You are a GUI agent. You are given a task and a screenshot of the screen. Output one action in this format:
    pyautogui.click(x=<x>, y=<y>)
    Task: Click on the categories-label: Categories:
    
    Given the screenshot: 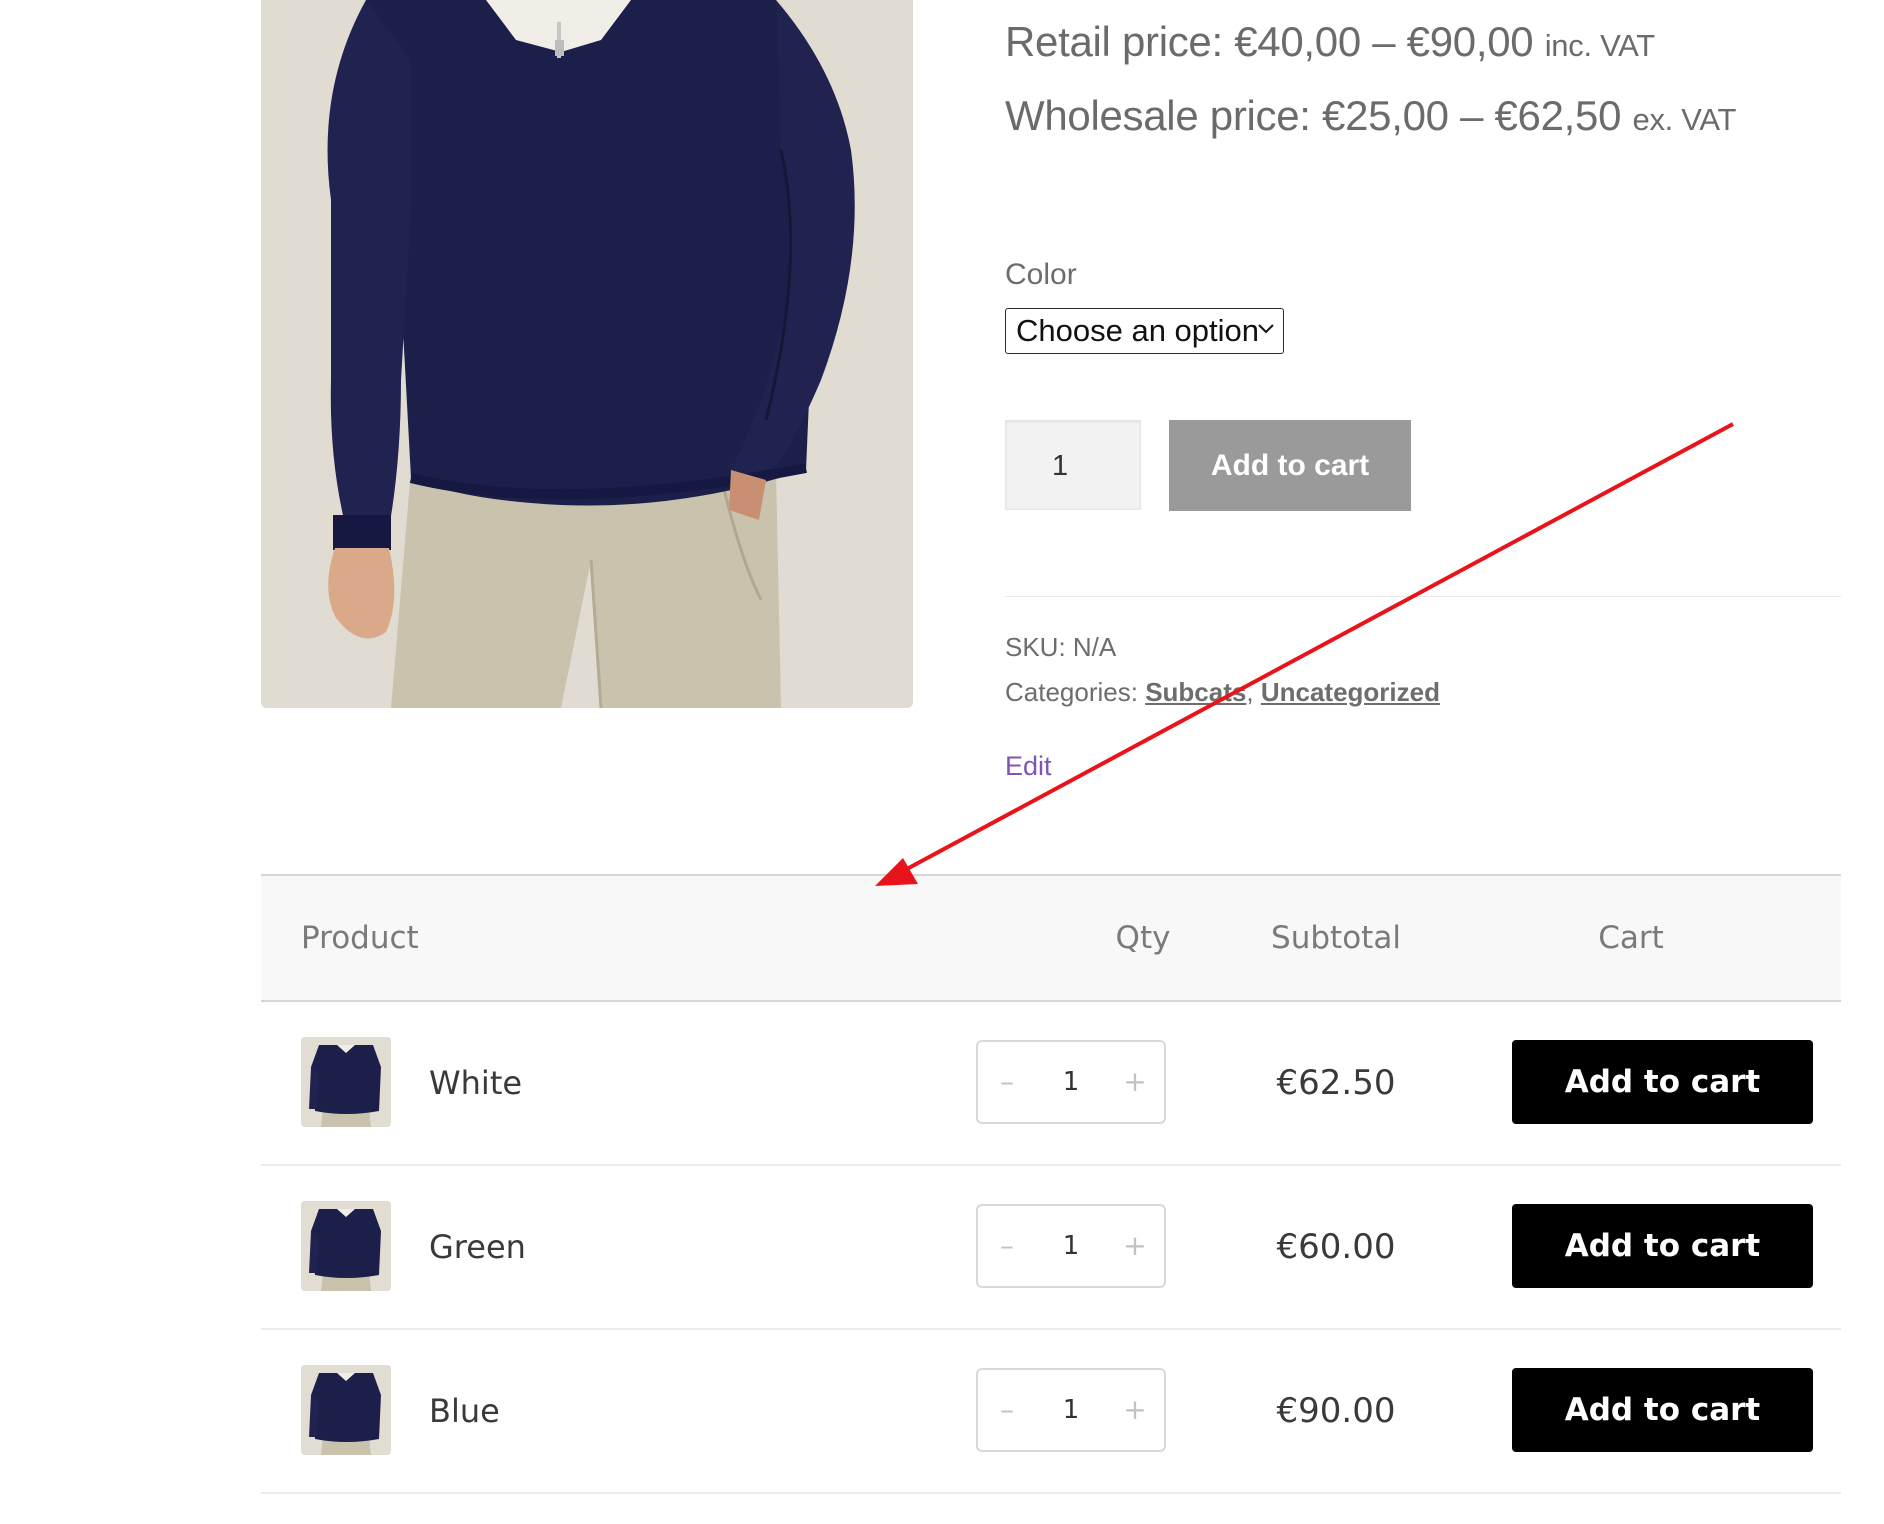 What is the action you would take?
    pyautogui.click(x=1071, y=692)
    